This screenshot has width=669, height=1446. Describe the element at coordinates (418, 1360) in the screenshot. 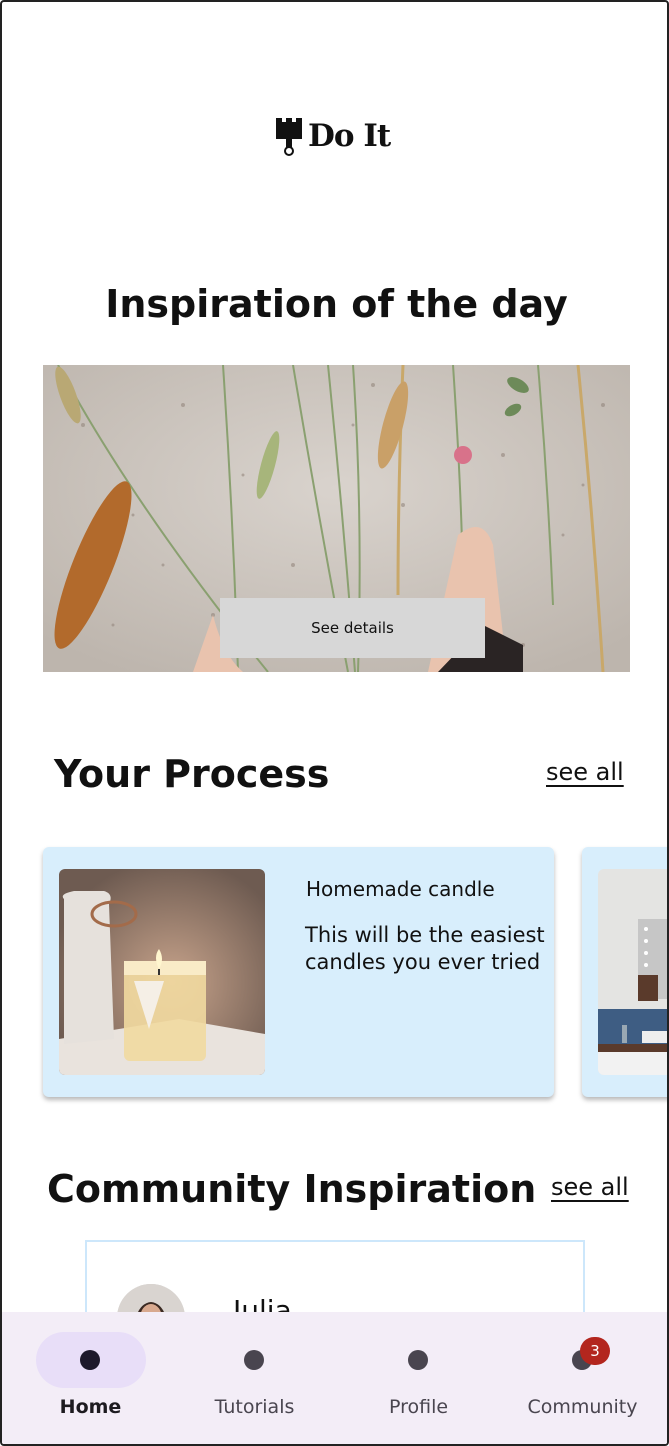

I see `profile-icon` at that location.